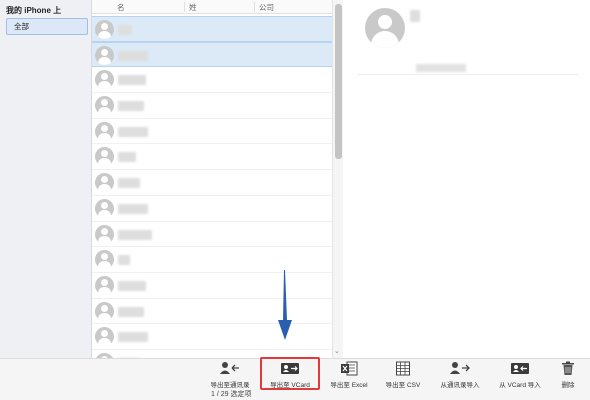  What do you see at coordinates (349, 368) in the screenshot?
I see `export-excel-icon` at bounding box center [349, 368].